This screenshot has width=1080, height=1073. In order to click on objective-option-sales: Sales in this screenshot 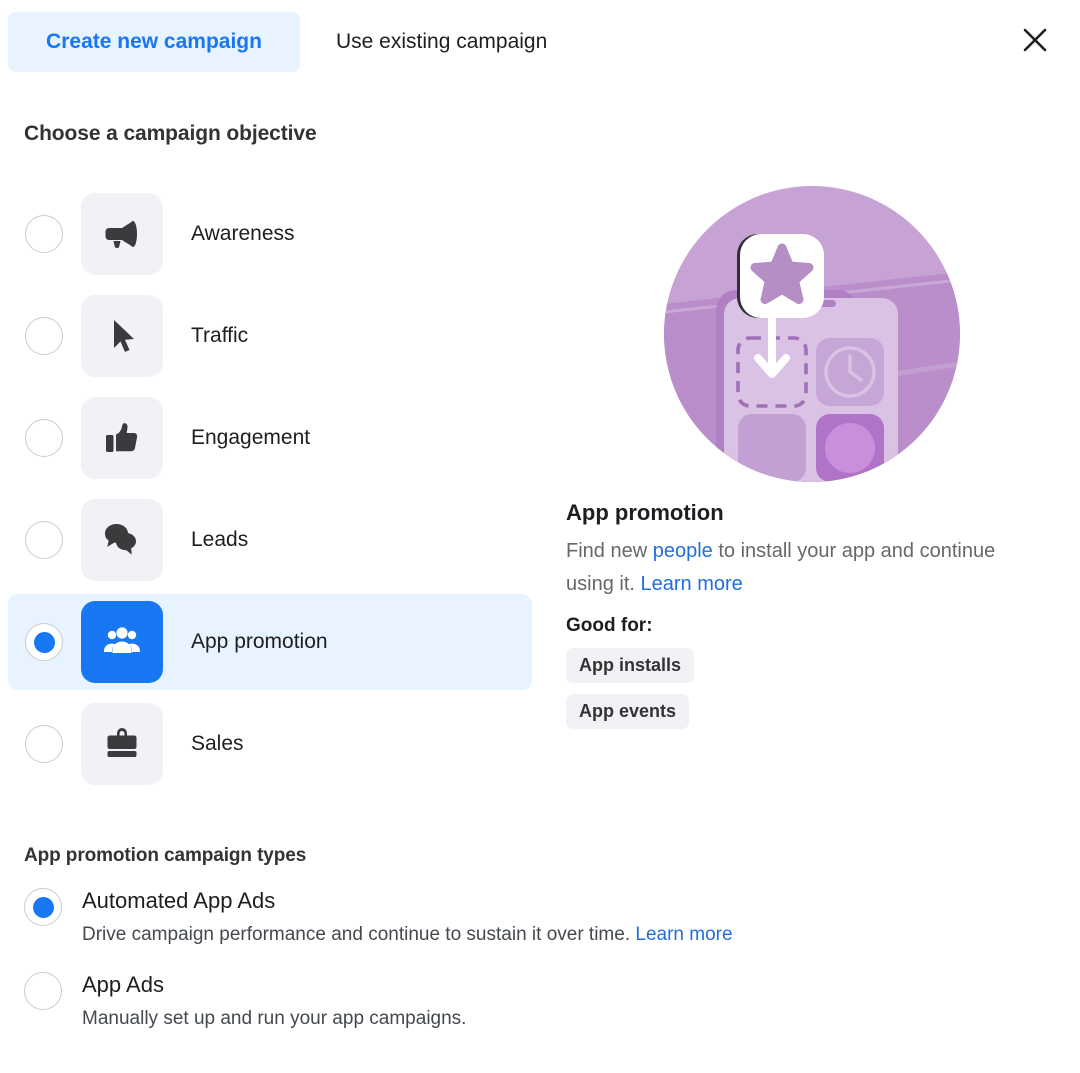, I will do `click(270, 744)`.